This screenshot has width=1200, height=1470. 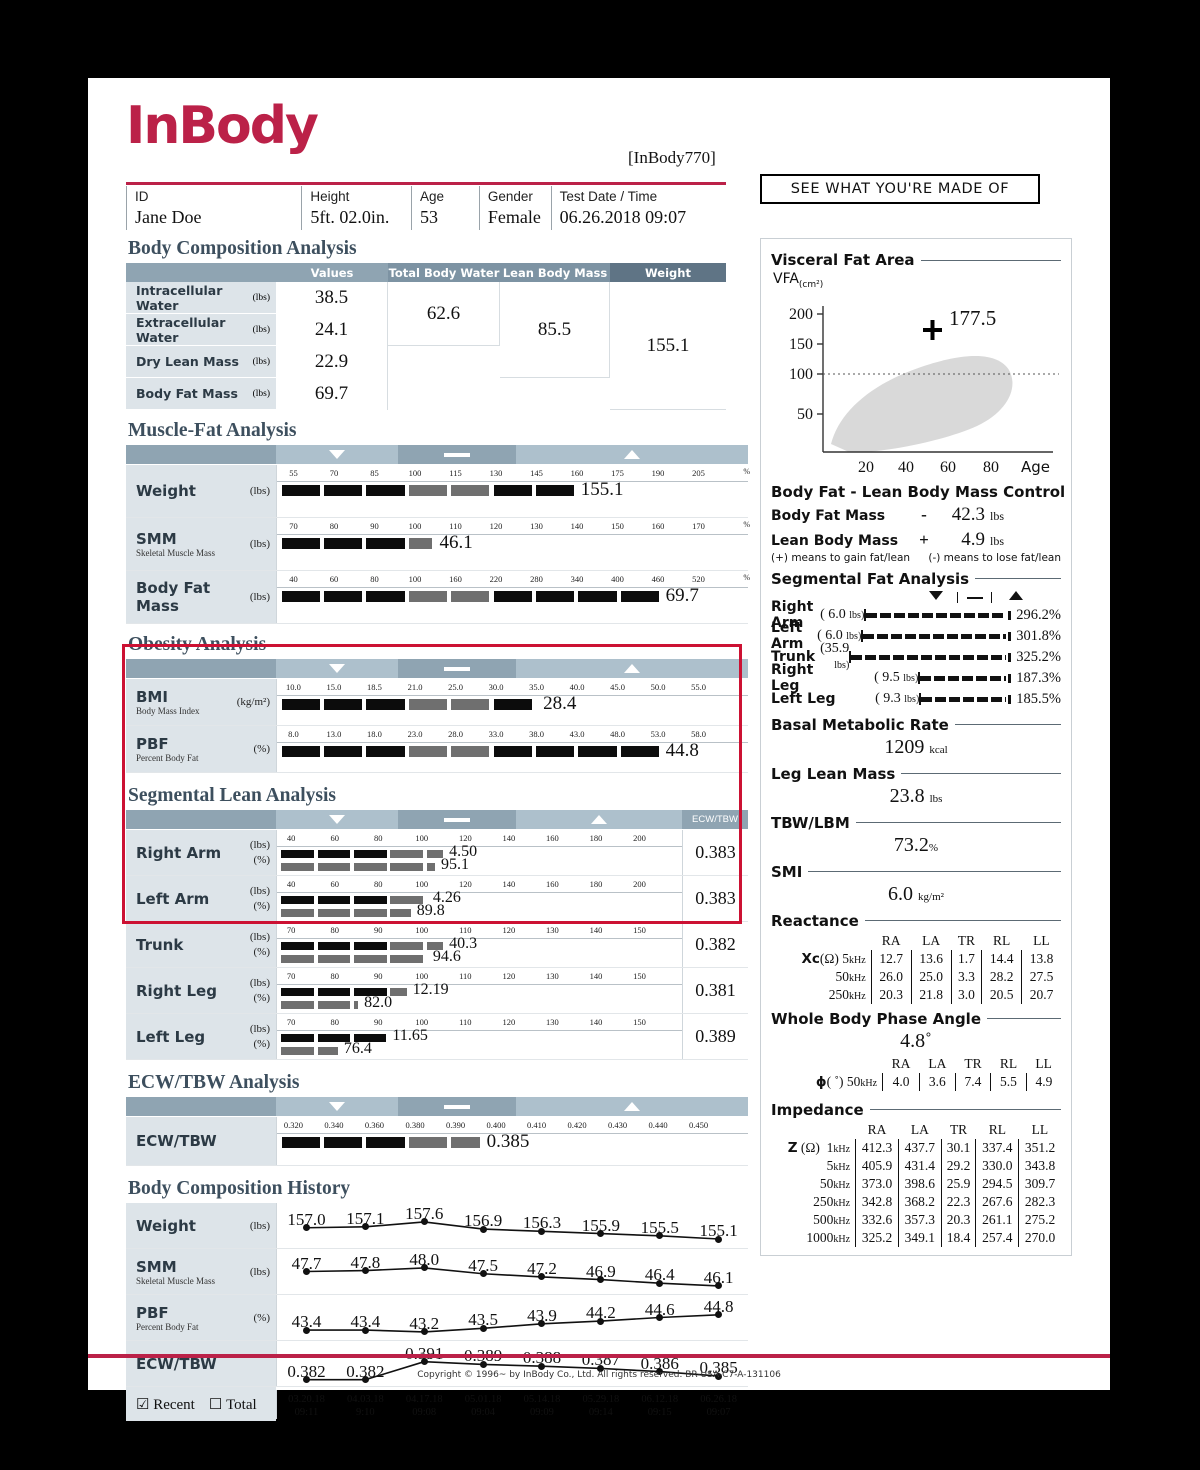 I want to click on legend-total: ☐ Total, so click(x=233, y=1404).